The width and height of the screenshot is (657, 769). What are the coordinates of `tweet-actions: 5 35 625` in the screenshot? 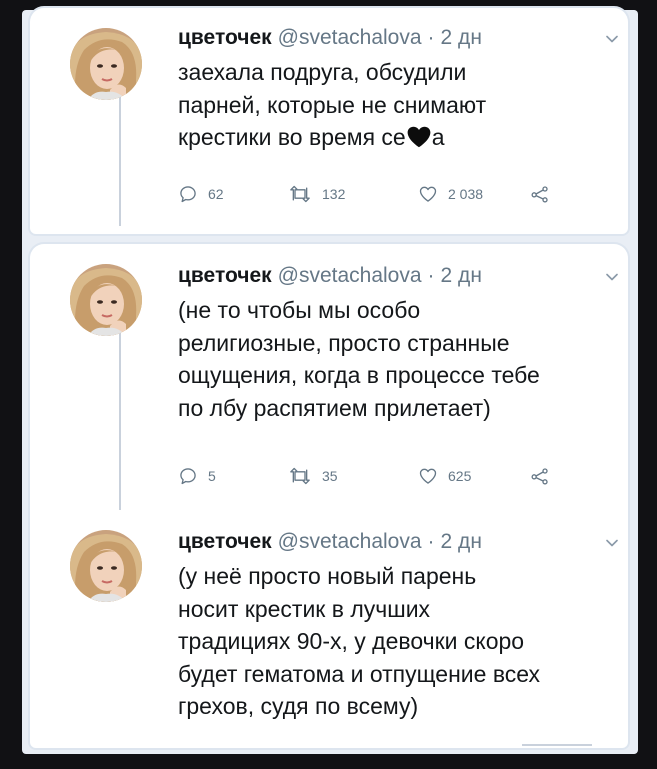 It's located at (364, 476).